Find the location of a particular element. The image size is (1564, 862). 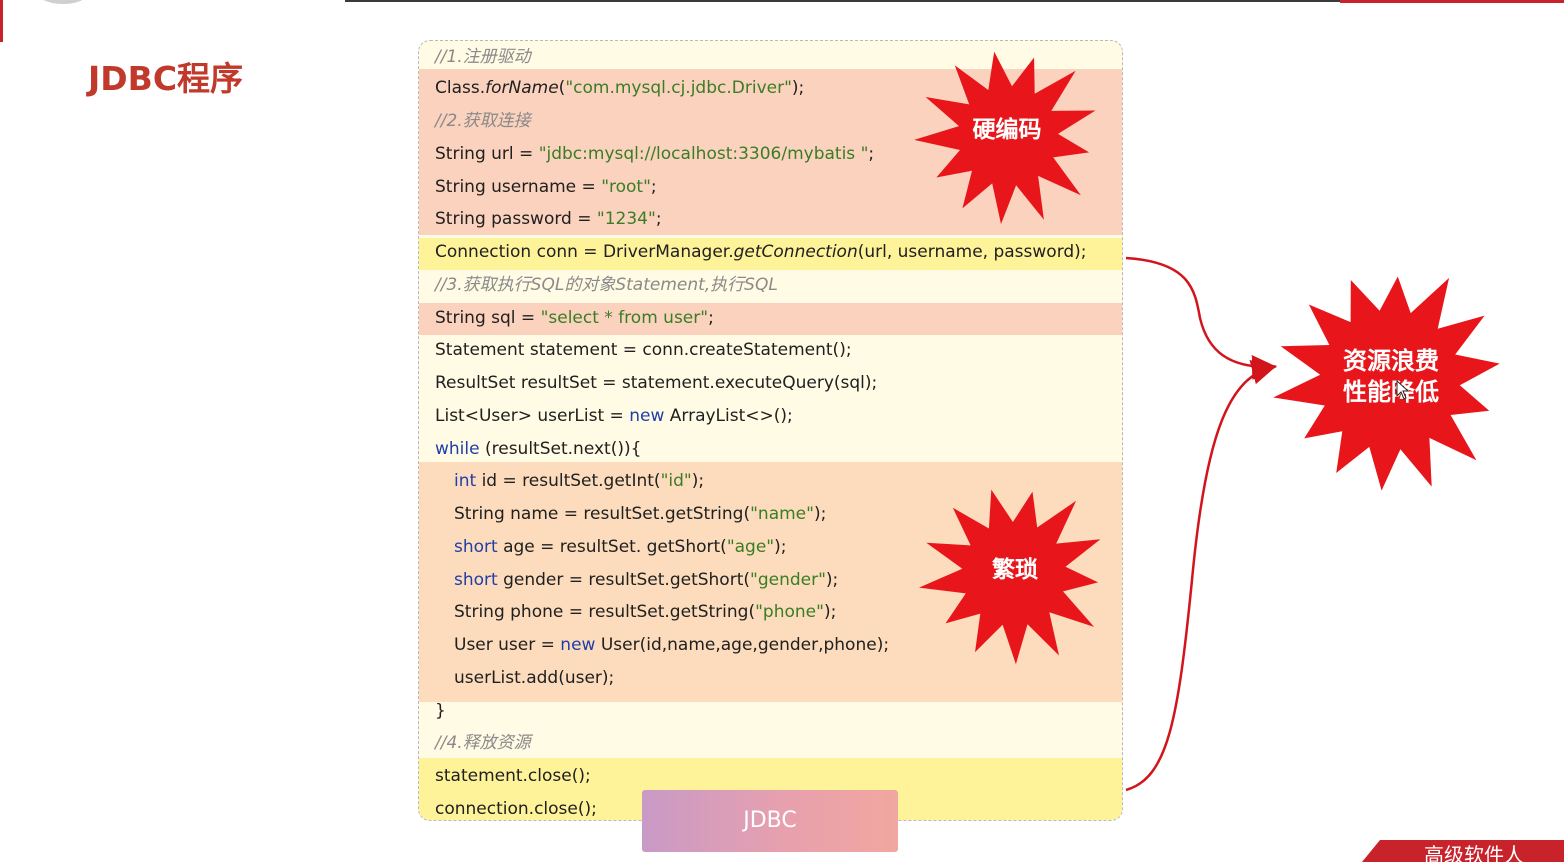

mouse-pointer-icon is located at coordinates (1403, 390).